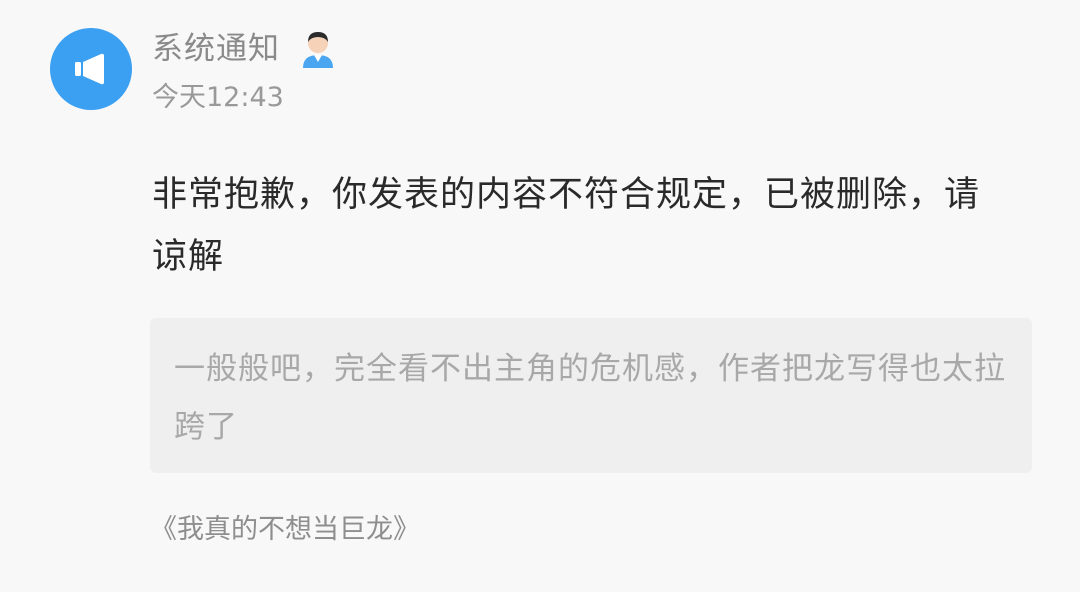  I want to click on notification-message: 非常抱歉，你发表的内容不符合规定，已被删除，请谅解, so click(566, 226).